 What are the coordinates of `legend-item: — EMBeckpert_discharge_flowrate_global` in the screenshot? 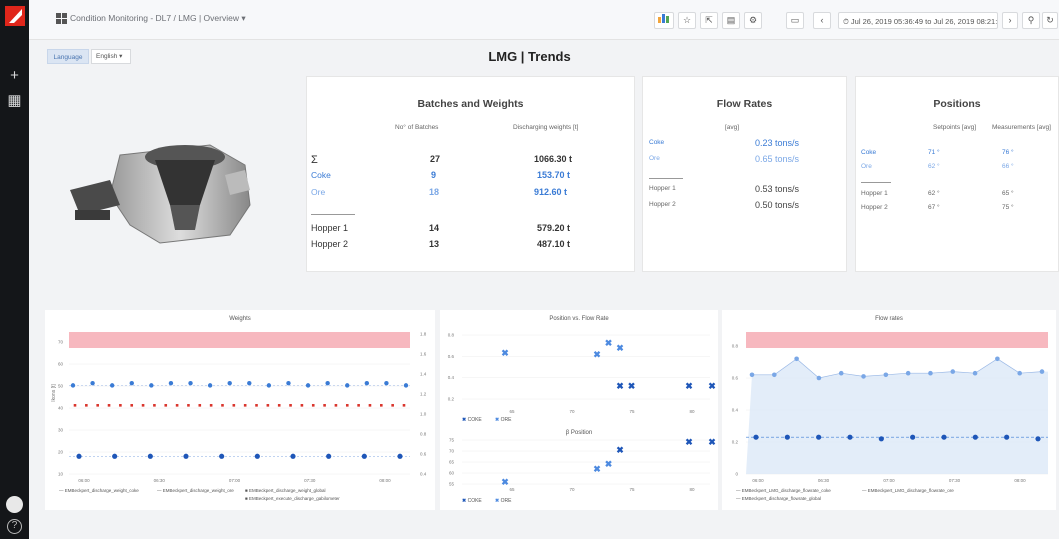 It's located at (778, 498).